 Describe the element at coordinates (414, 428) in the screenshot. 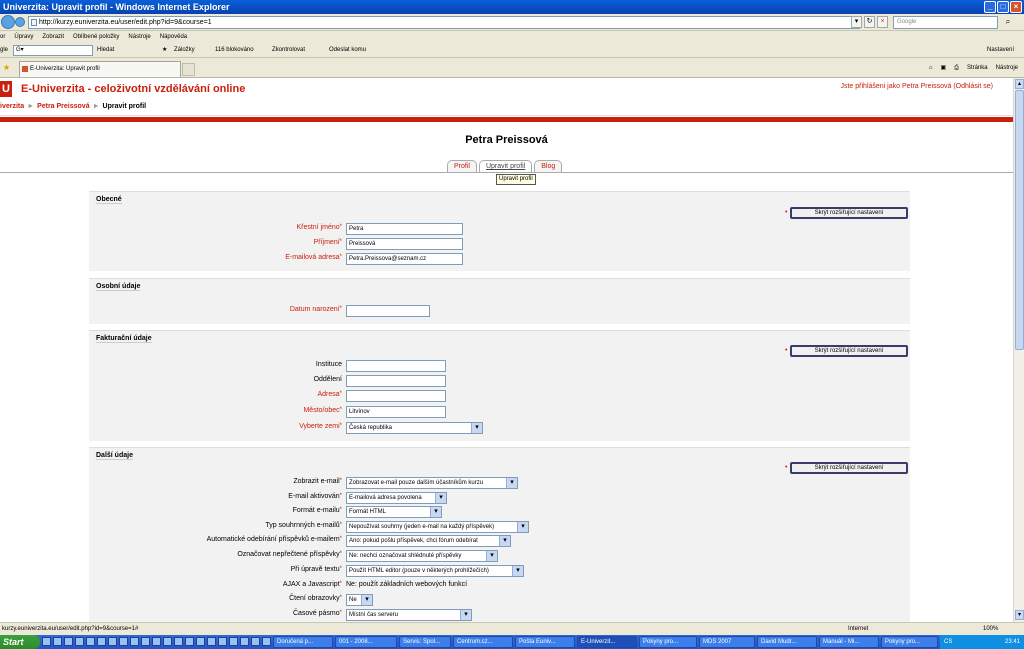

I see `country-select: Česká republika` at that location.